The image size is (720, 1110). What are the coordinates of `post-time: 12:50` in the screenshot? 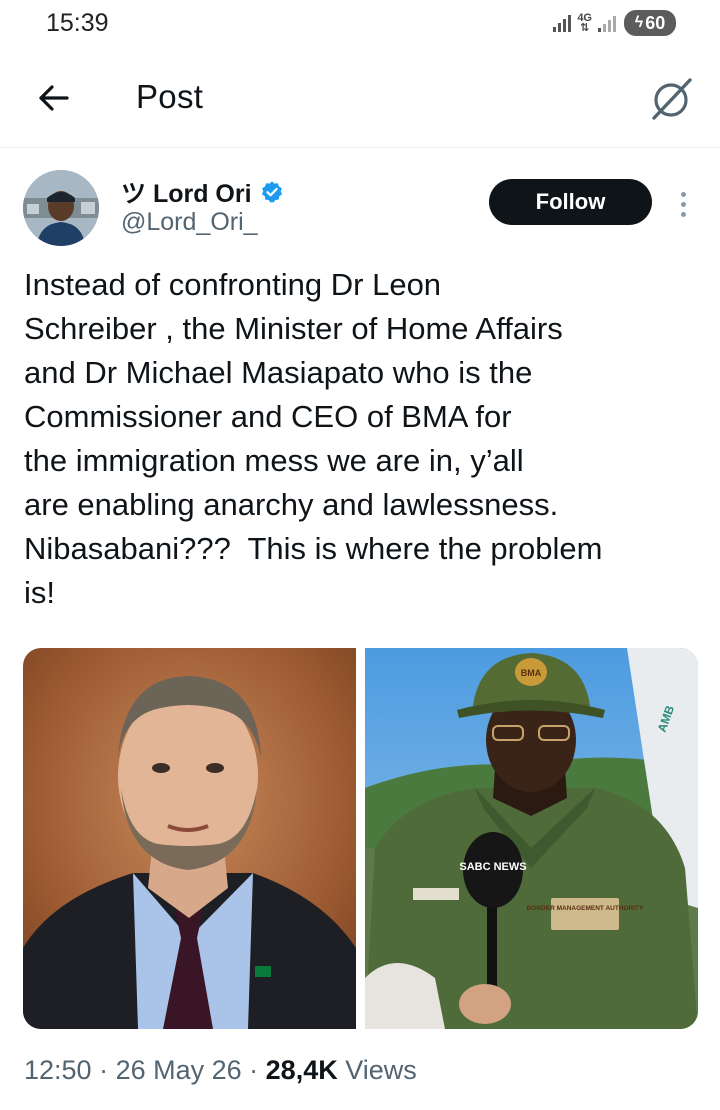 It's located at (58, 1070).